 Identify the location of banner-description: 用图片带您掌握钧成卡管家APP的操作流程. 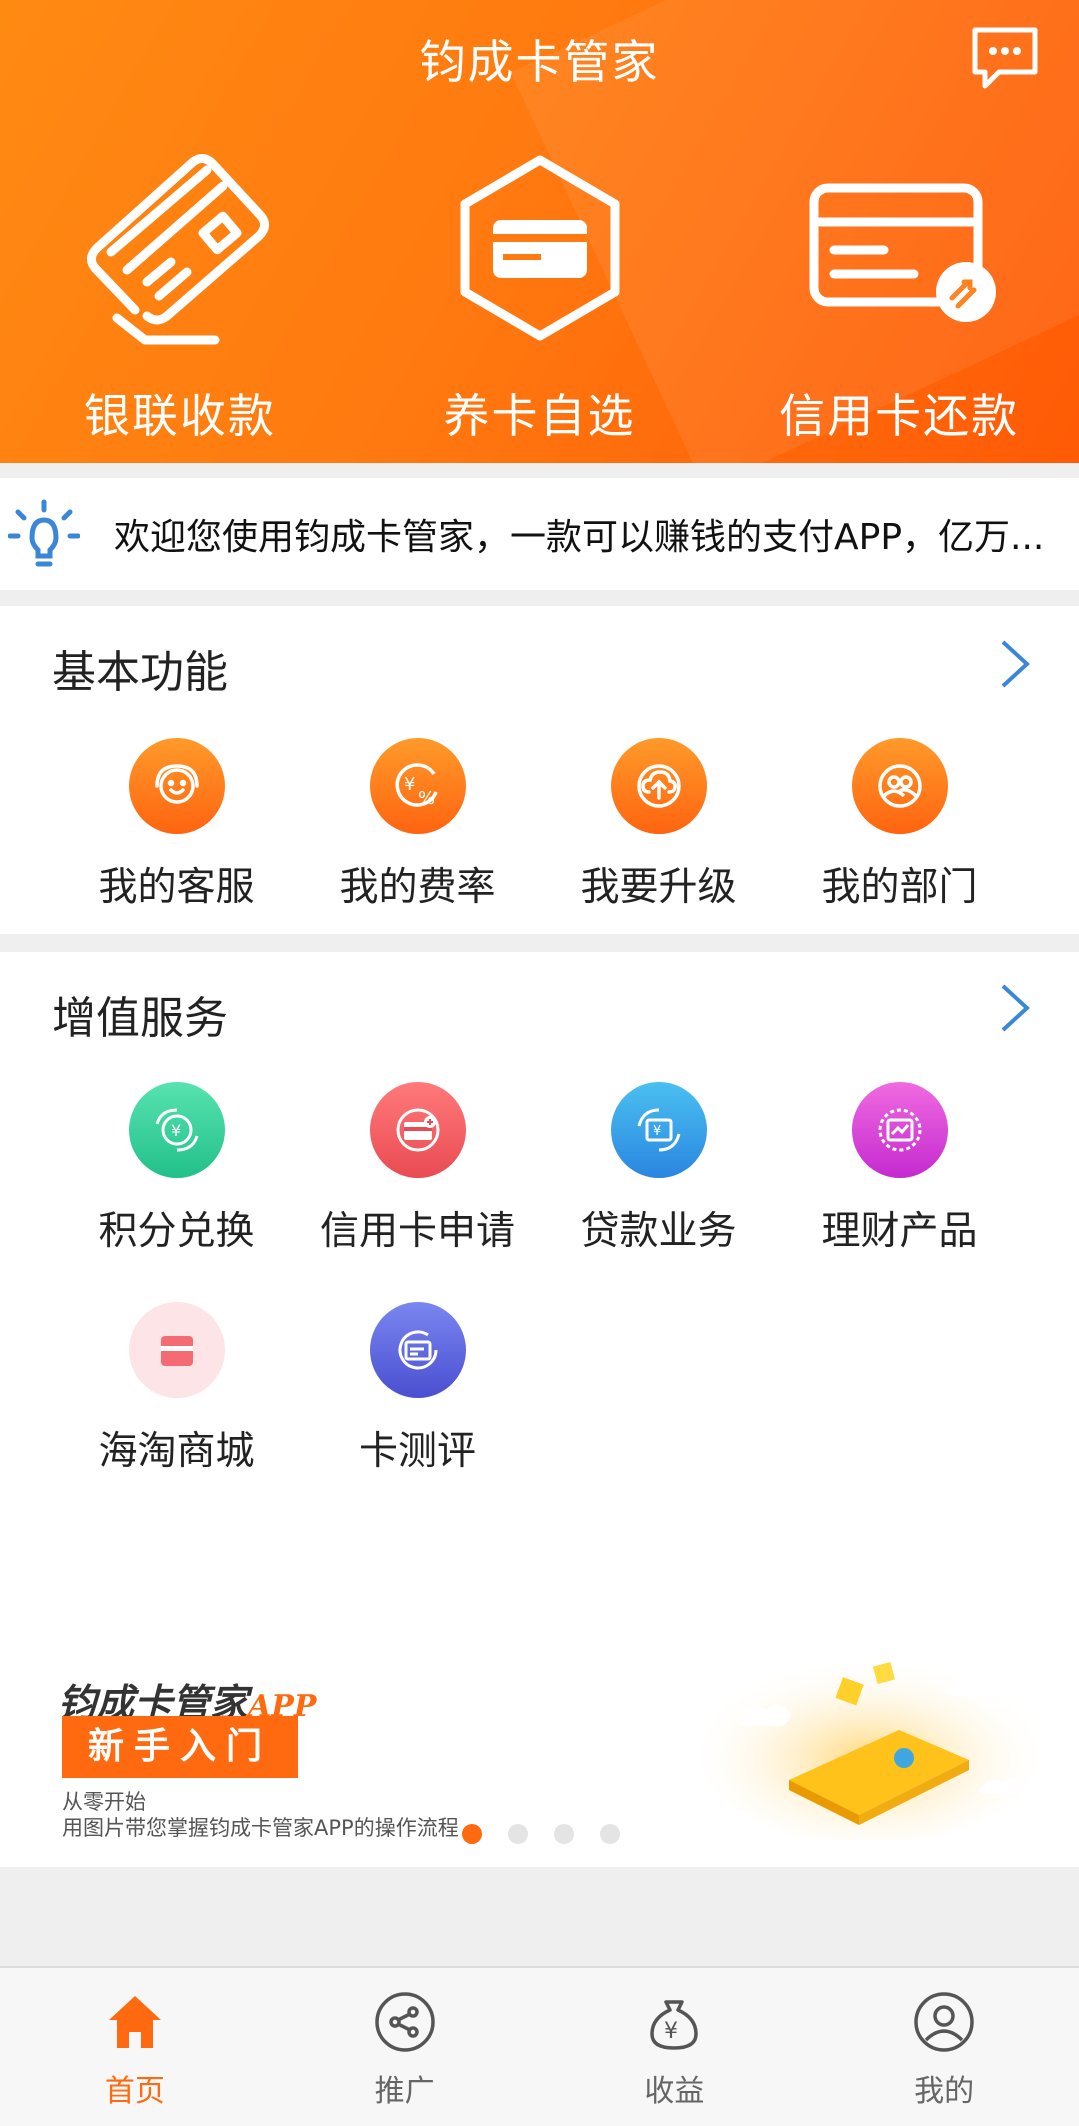
(260, 1828).